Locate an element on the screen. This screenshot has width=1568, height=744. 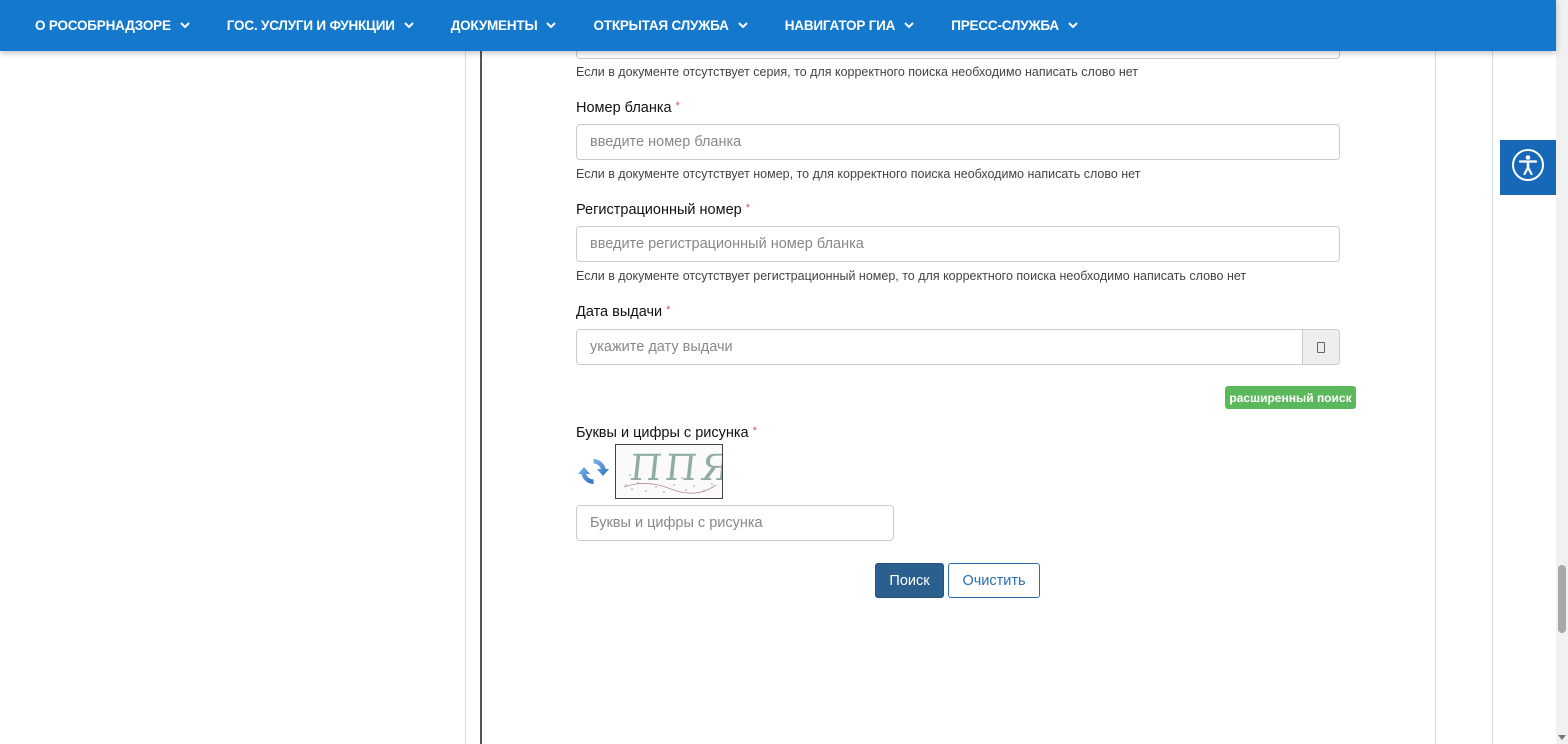
nav-item-press: ПРЕСС-СЛУЖБА is located at coordinates (1014, 25).